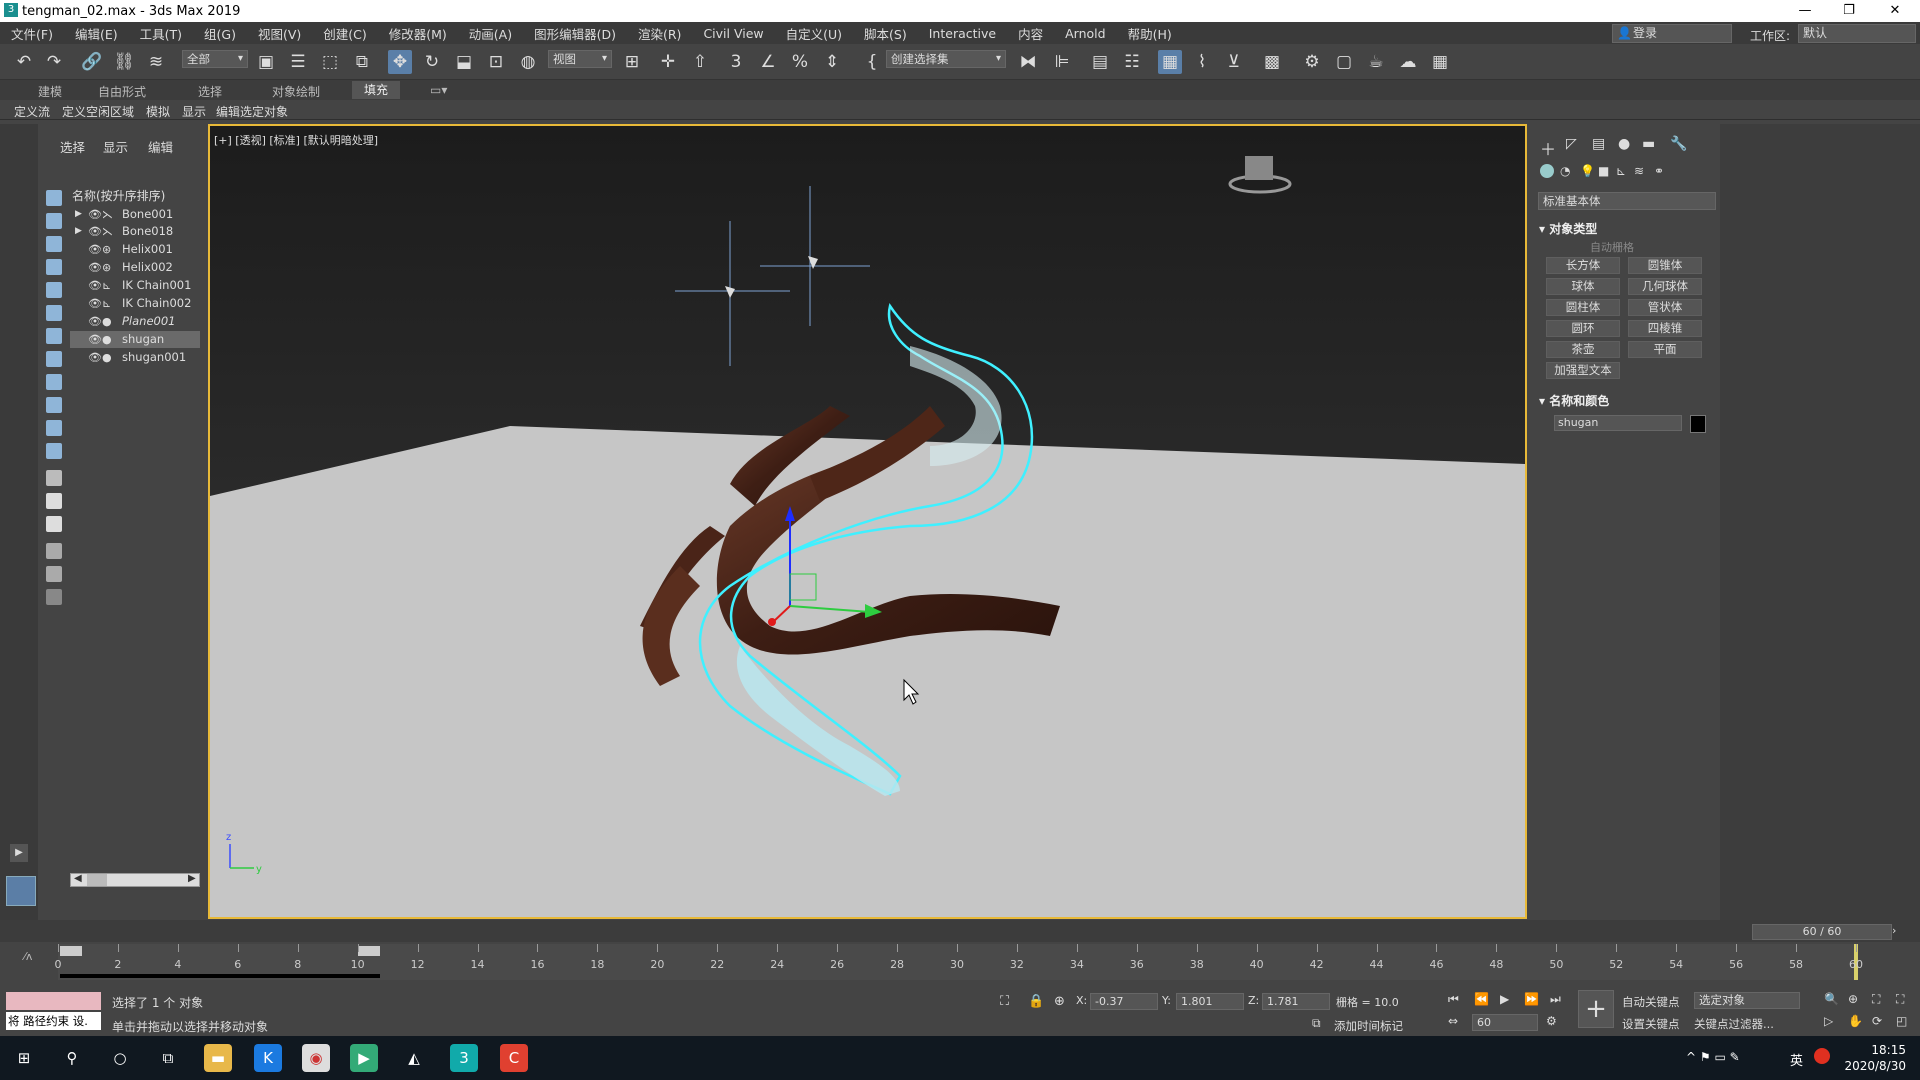 The height and width of the screenshot is (1080, 1920). Describe the element at coordinates (814, 33) in the screenshot. I see `menu-customize: 自定义(U)` at that location.